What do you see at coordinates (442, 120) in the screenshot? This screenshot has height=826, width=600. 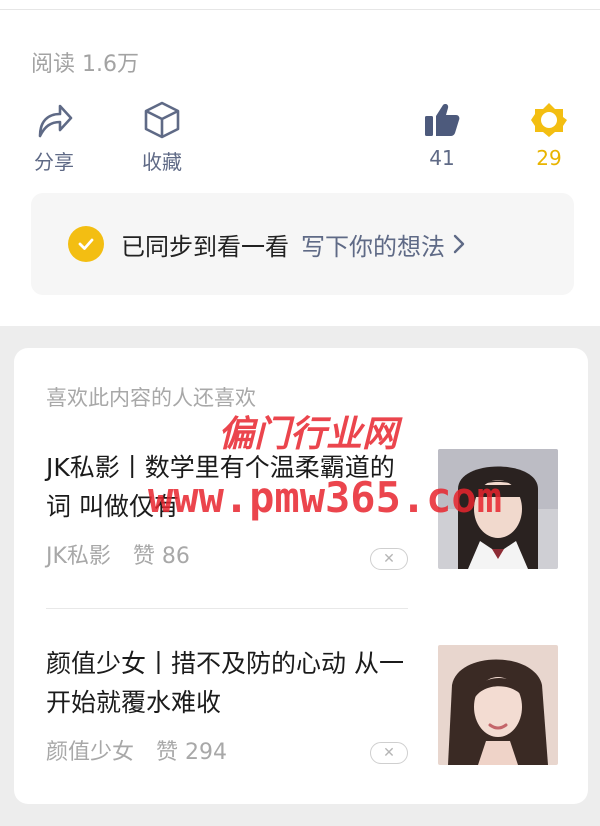 I see `thumbs-up-icon` at bounding box center [442, 120].